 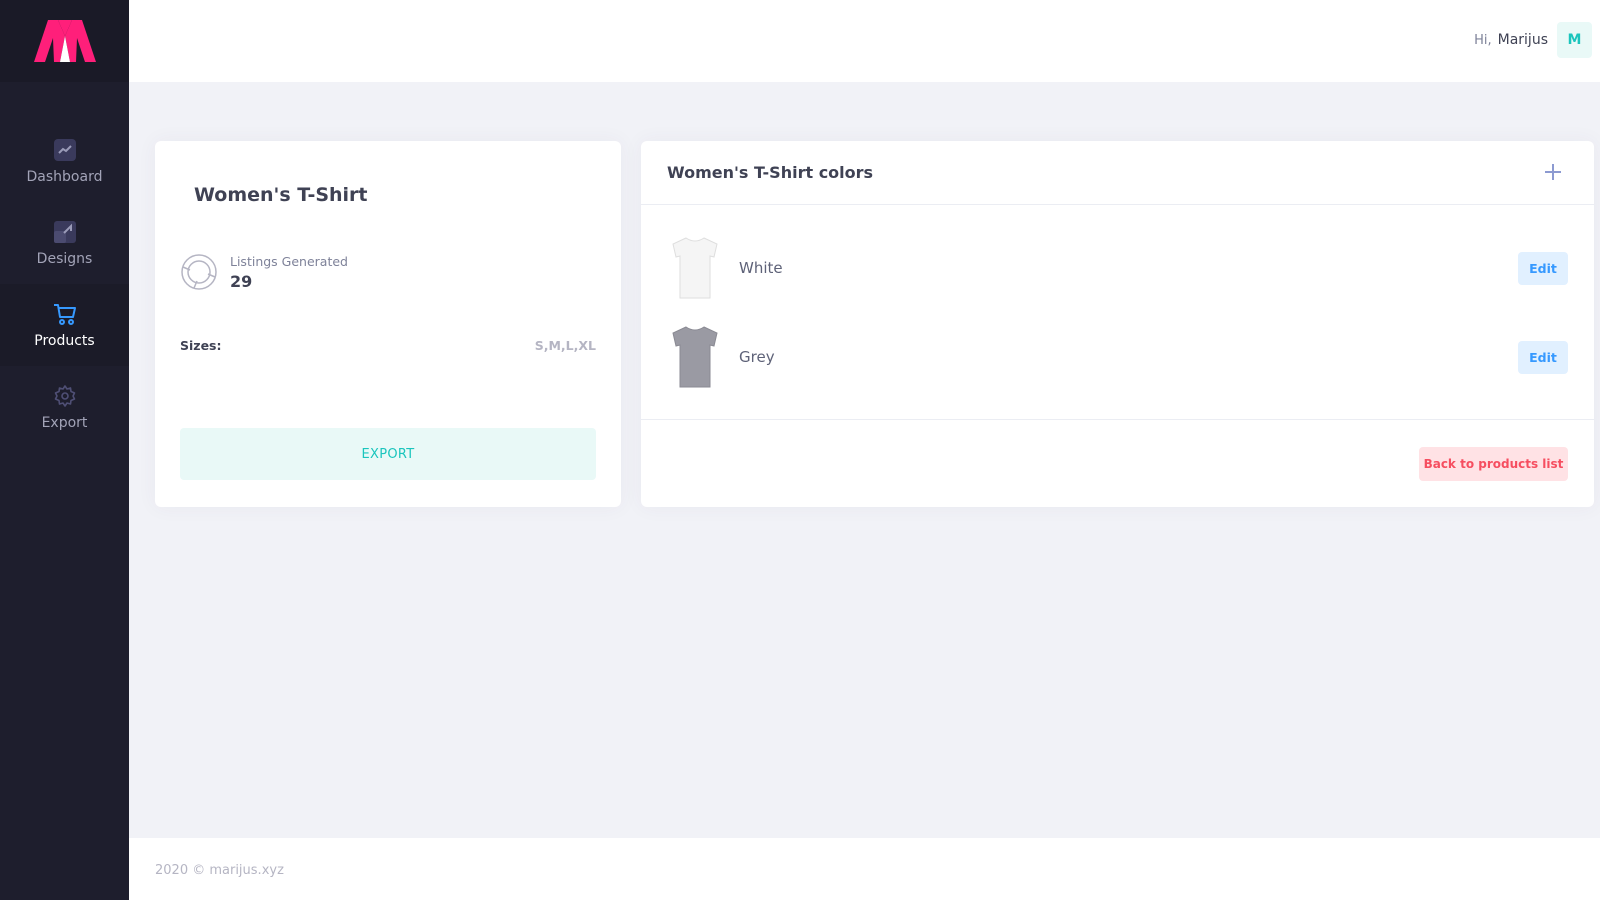 I want to click on footer-copyright: 2020 © marijus.xyz, so click(x=219, y=870).